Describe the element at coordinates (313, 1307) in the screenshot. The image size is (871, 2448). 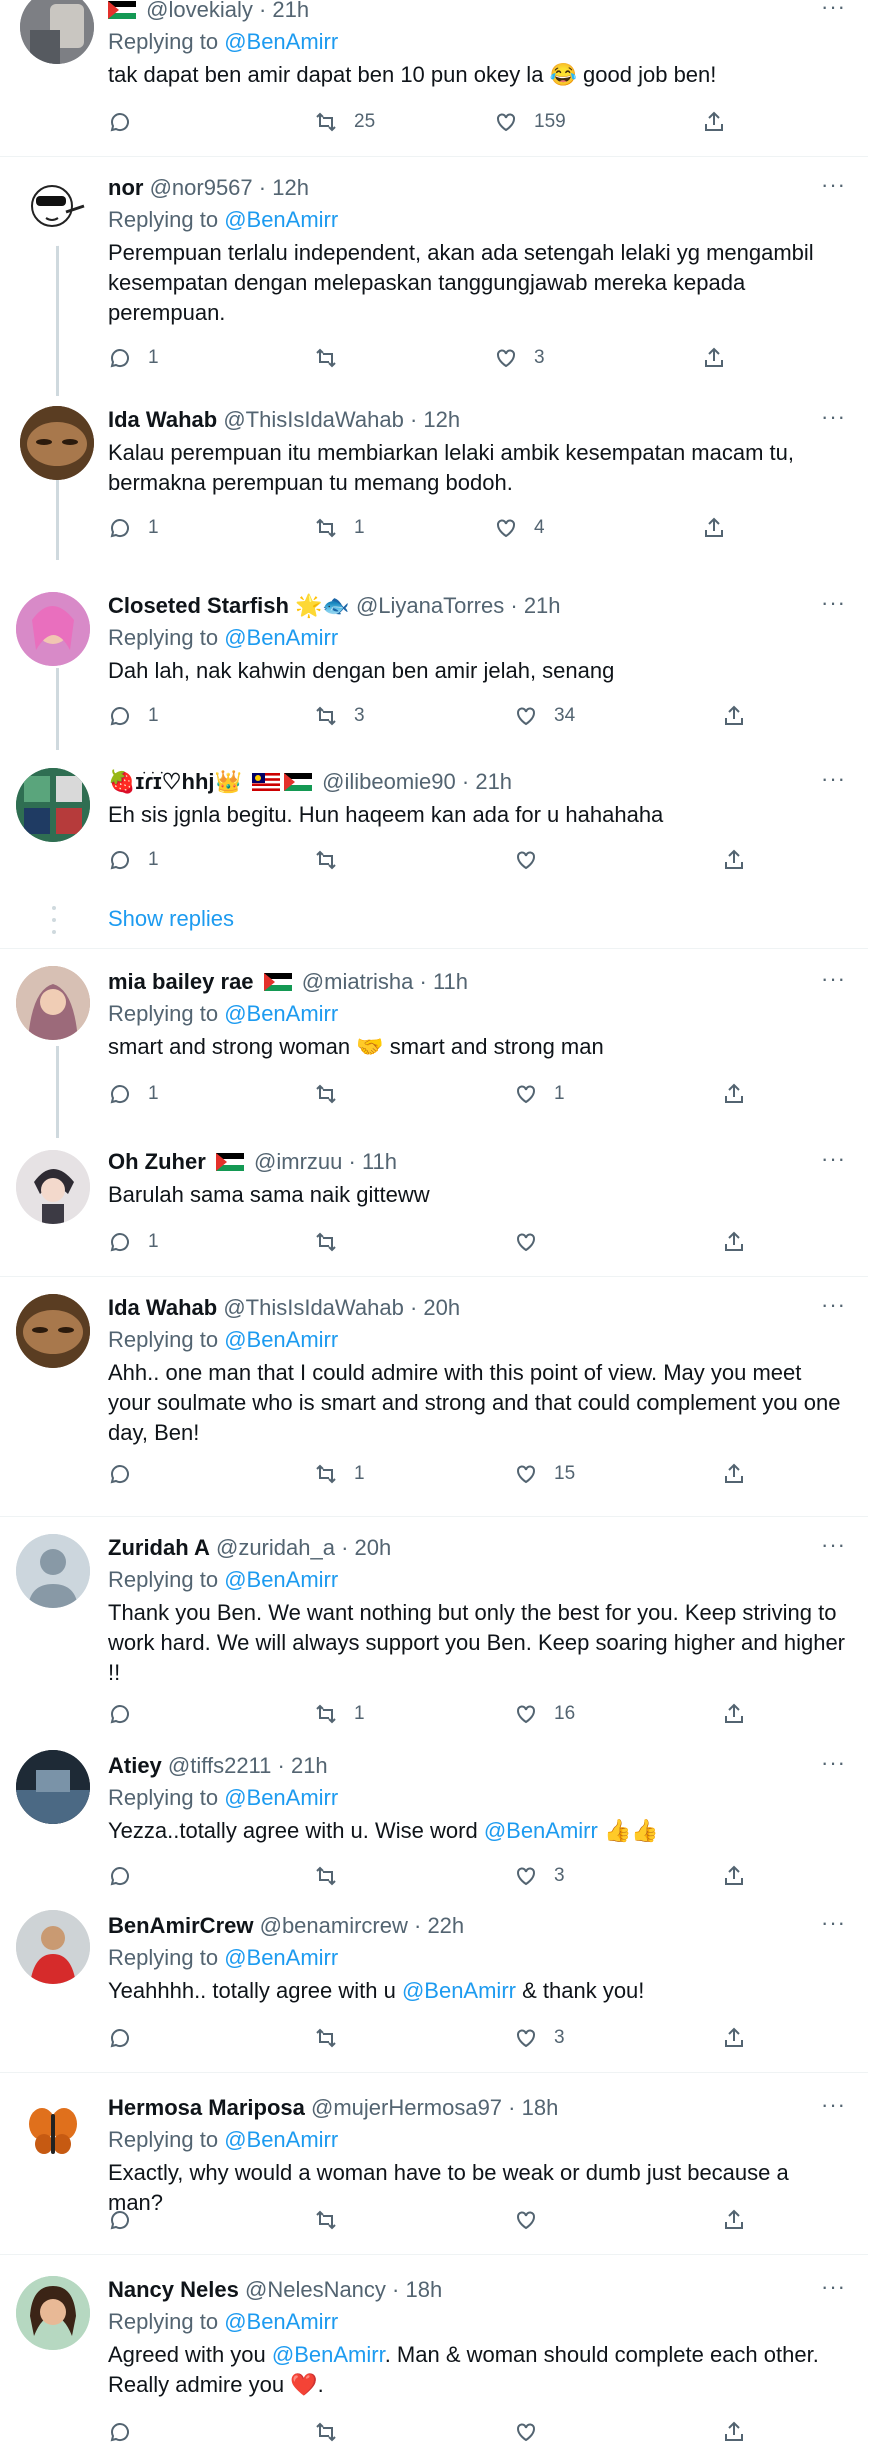
I see `user-handle: @ThisIsIdaWahab` at that location.